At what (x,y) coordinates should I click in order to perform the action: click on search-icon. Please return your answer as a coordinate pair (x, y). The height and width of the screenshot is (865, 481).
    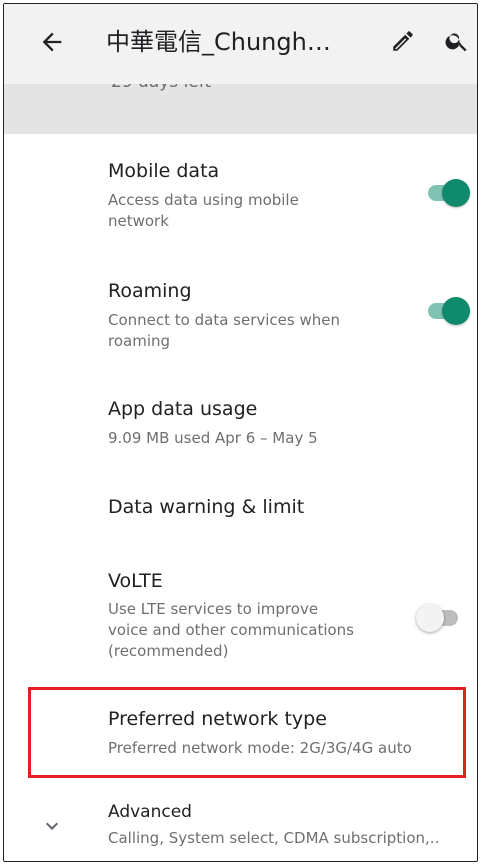
    Looking at the image, I should click on (457, 41).